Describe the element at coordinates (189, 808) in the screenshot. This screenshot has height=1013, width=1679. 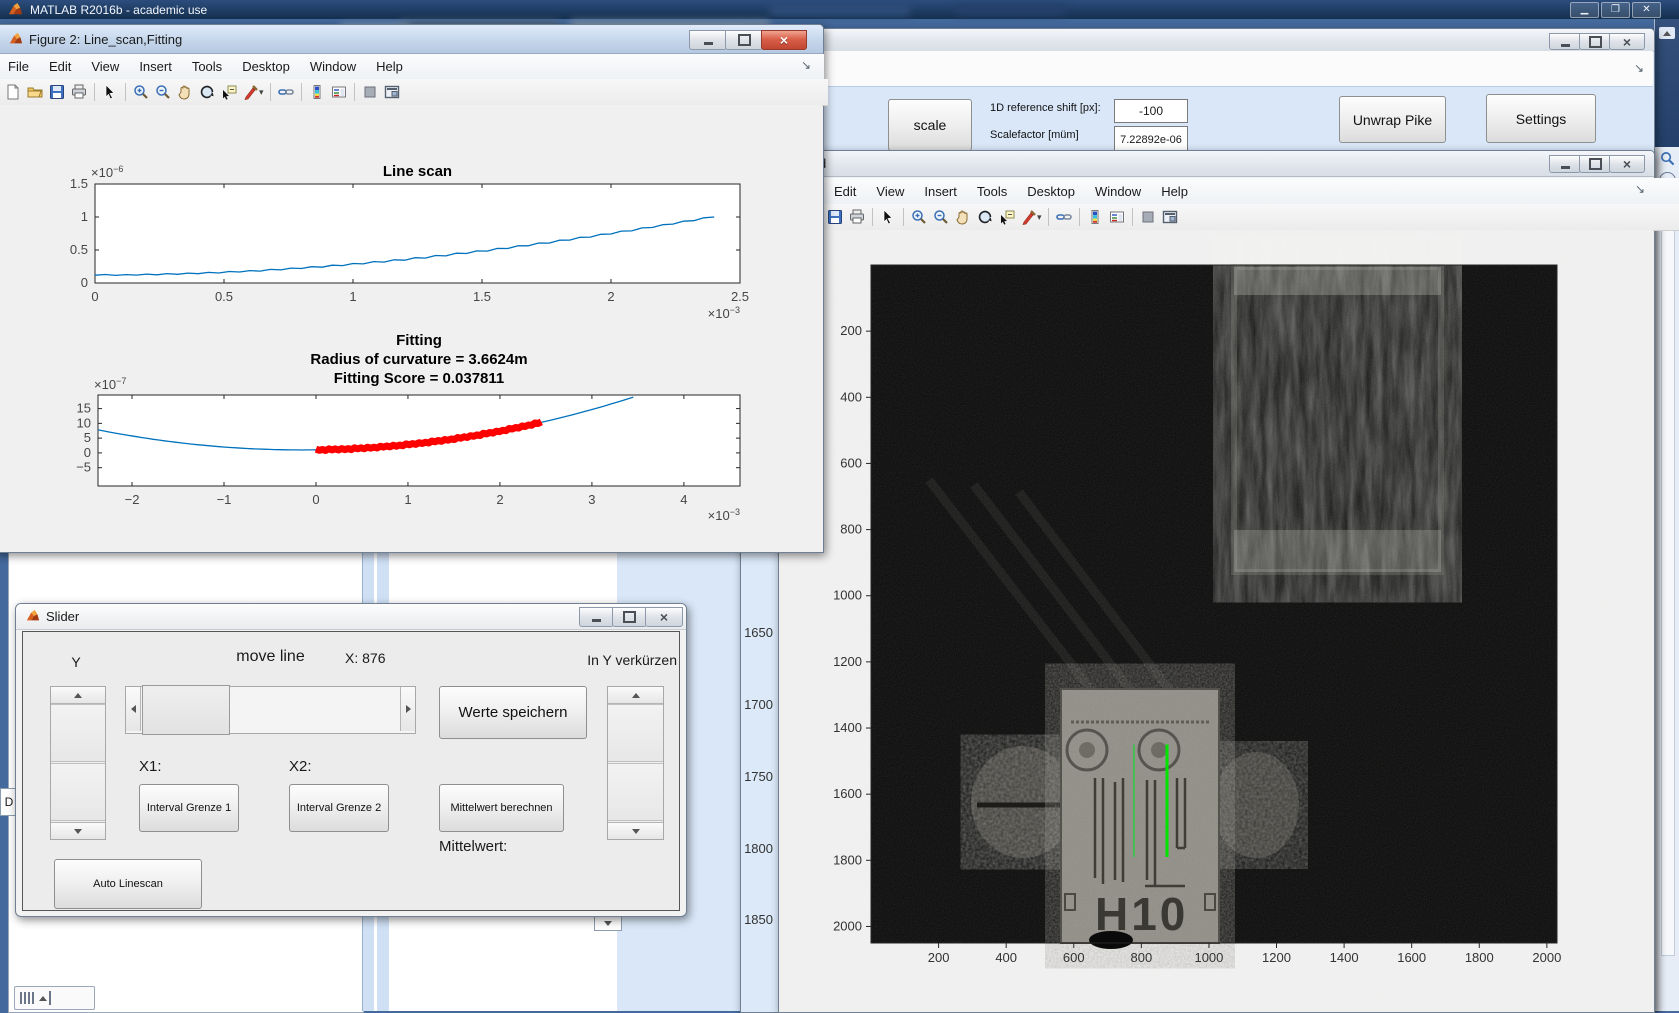
I see `interval-grenze-1-button: Interval Grenze 1` at that location.